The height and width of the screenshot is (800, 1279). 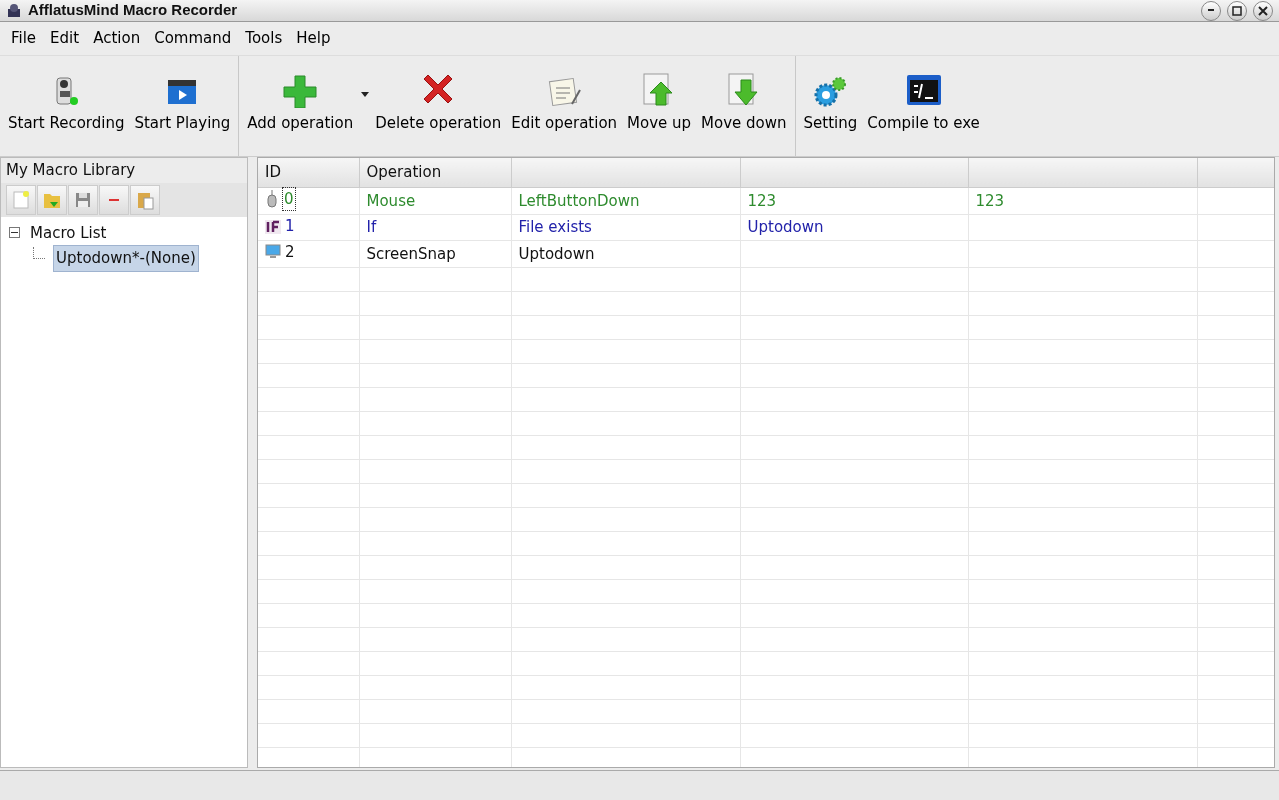 I want to click on menu-item: Command, so click(x=193, y=38).